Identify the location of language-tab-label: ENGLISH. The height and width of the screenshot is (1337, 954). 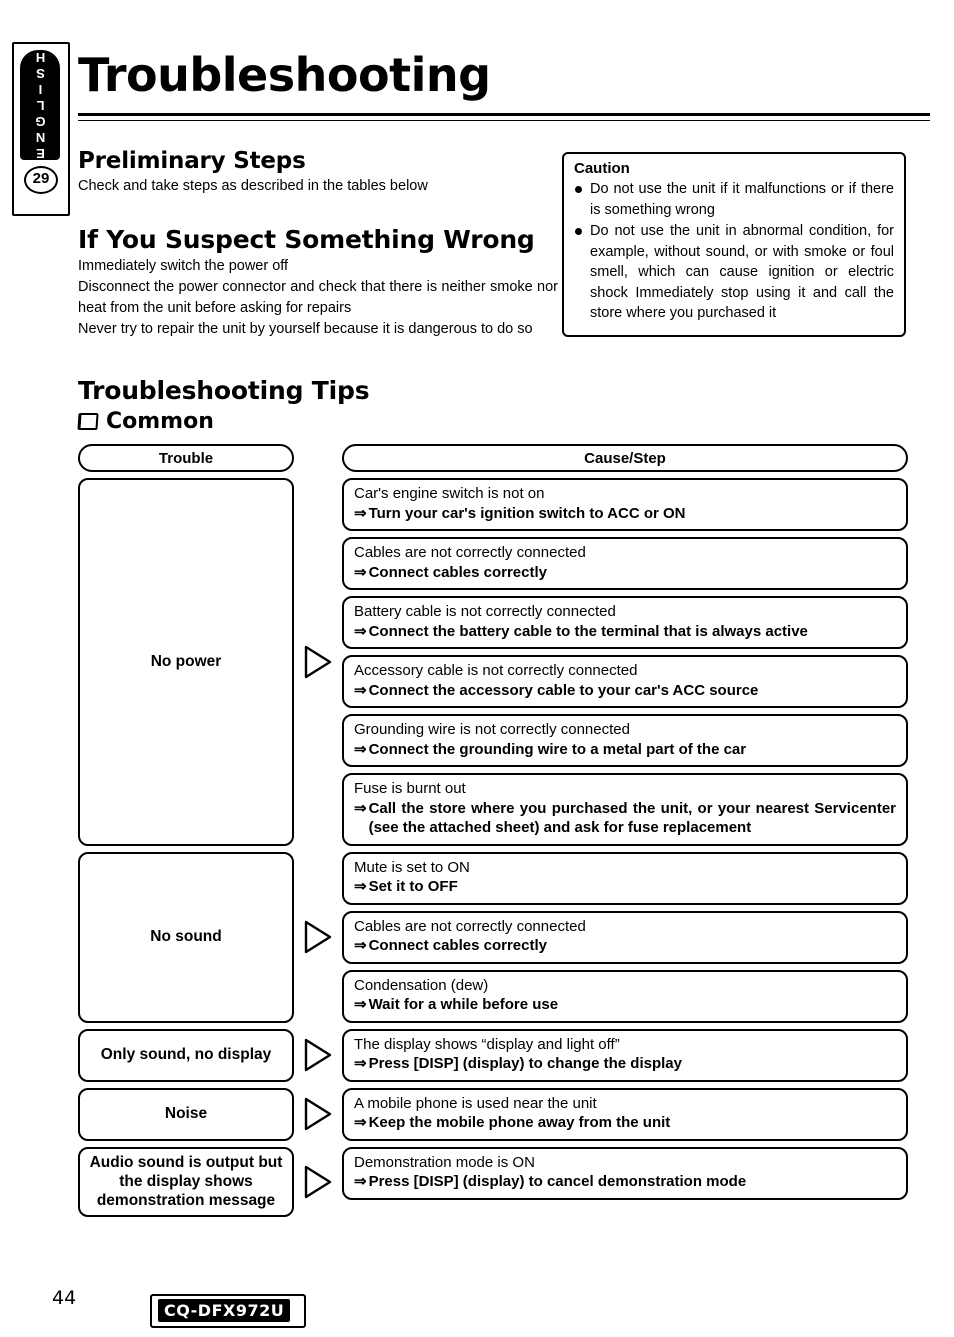
(40, 105).